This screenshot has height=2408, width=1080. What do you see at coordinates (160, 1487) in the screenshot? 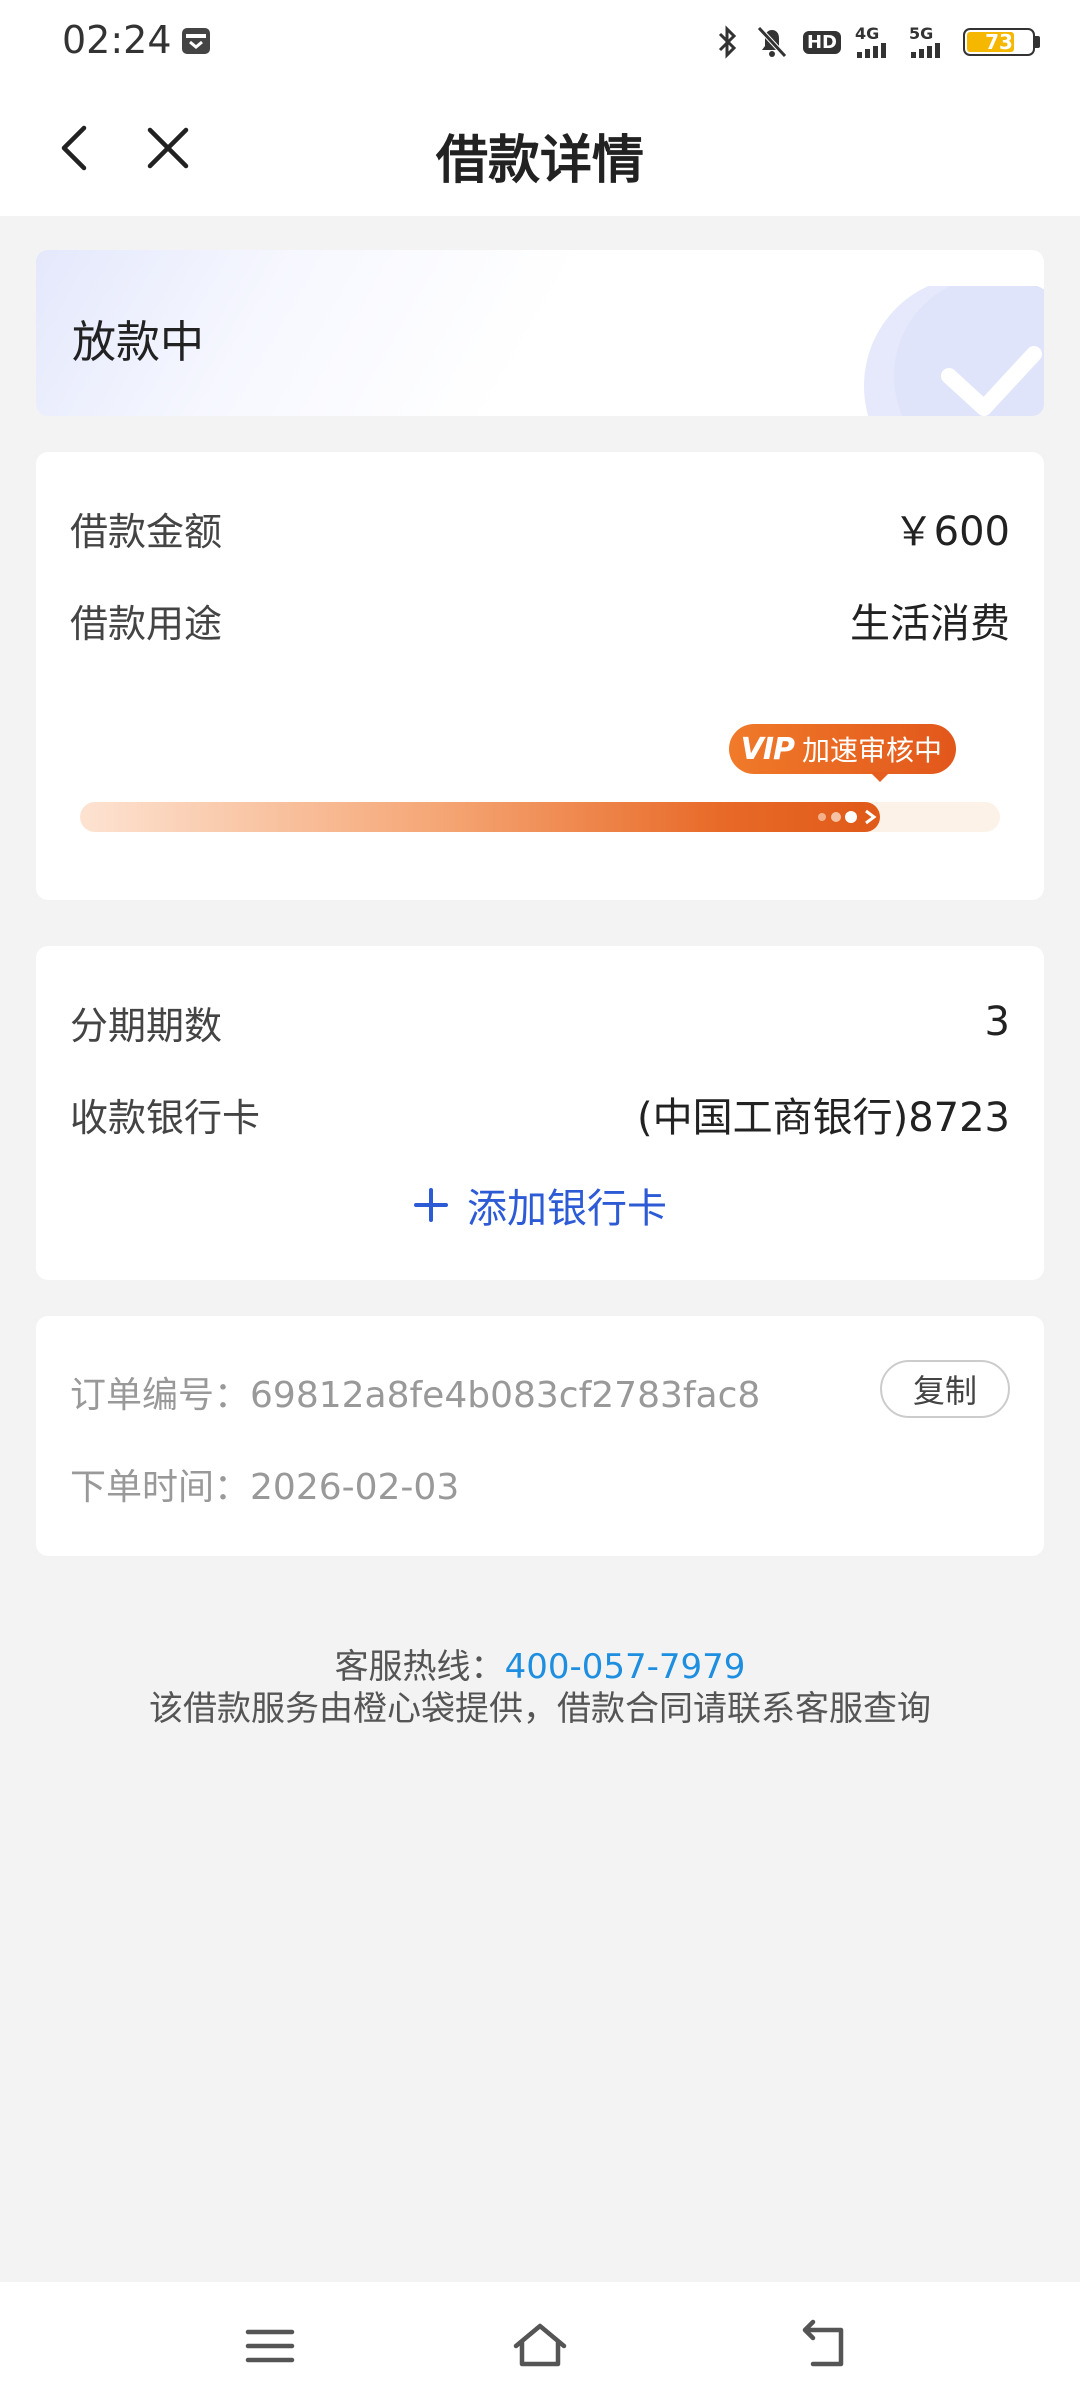
I see `order-time-label: 下单时间：` at bounding box center [160, 1487].